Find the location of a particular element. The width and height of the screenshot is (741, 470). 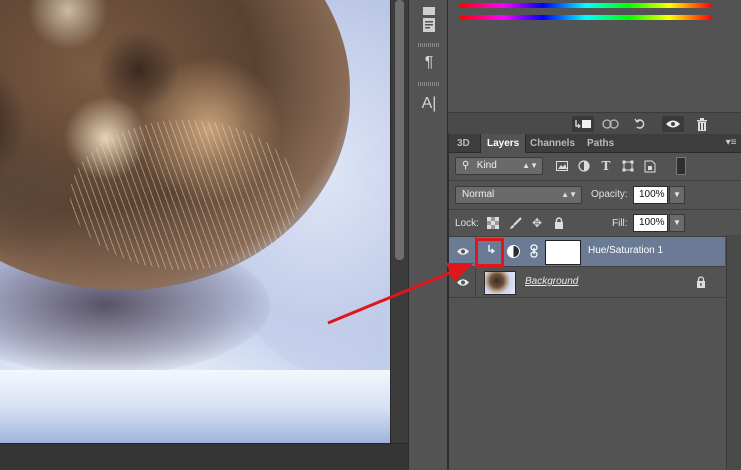

reset-icon is located at coordinates (641, 124).